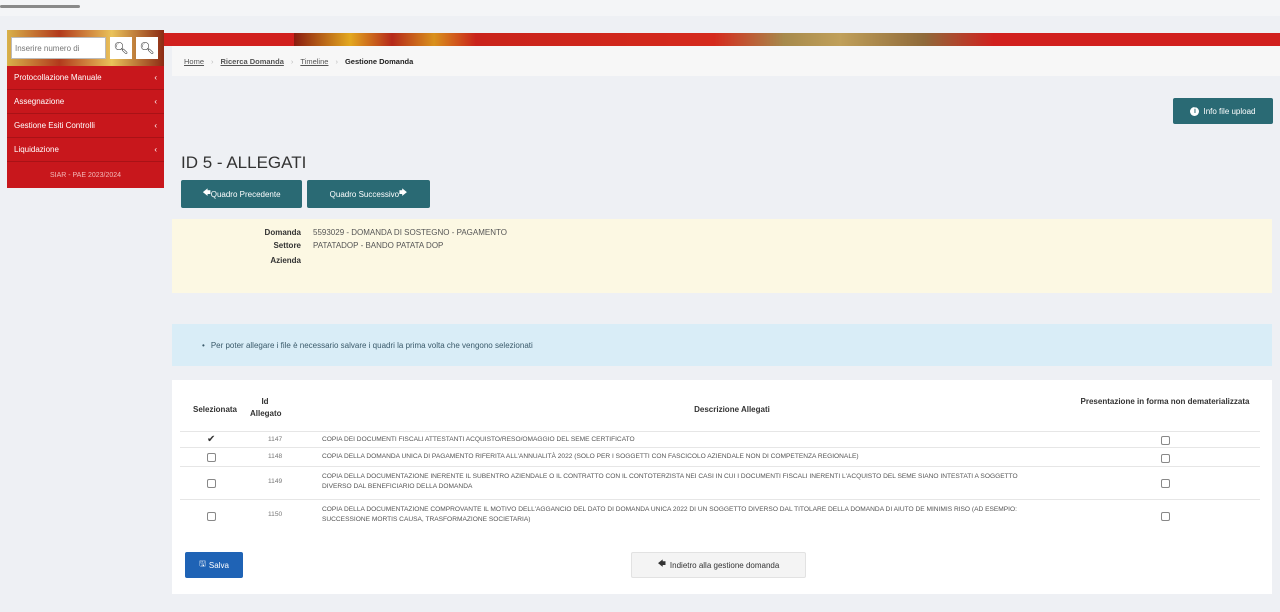 This screenshot has width=1280, height=612. Describe the element at coordinates (403, 192) in the screenshot. I see `arrow-right-icon: 🡆︎` at that location.